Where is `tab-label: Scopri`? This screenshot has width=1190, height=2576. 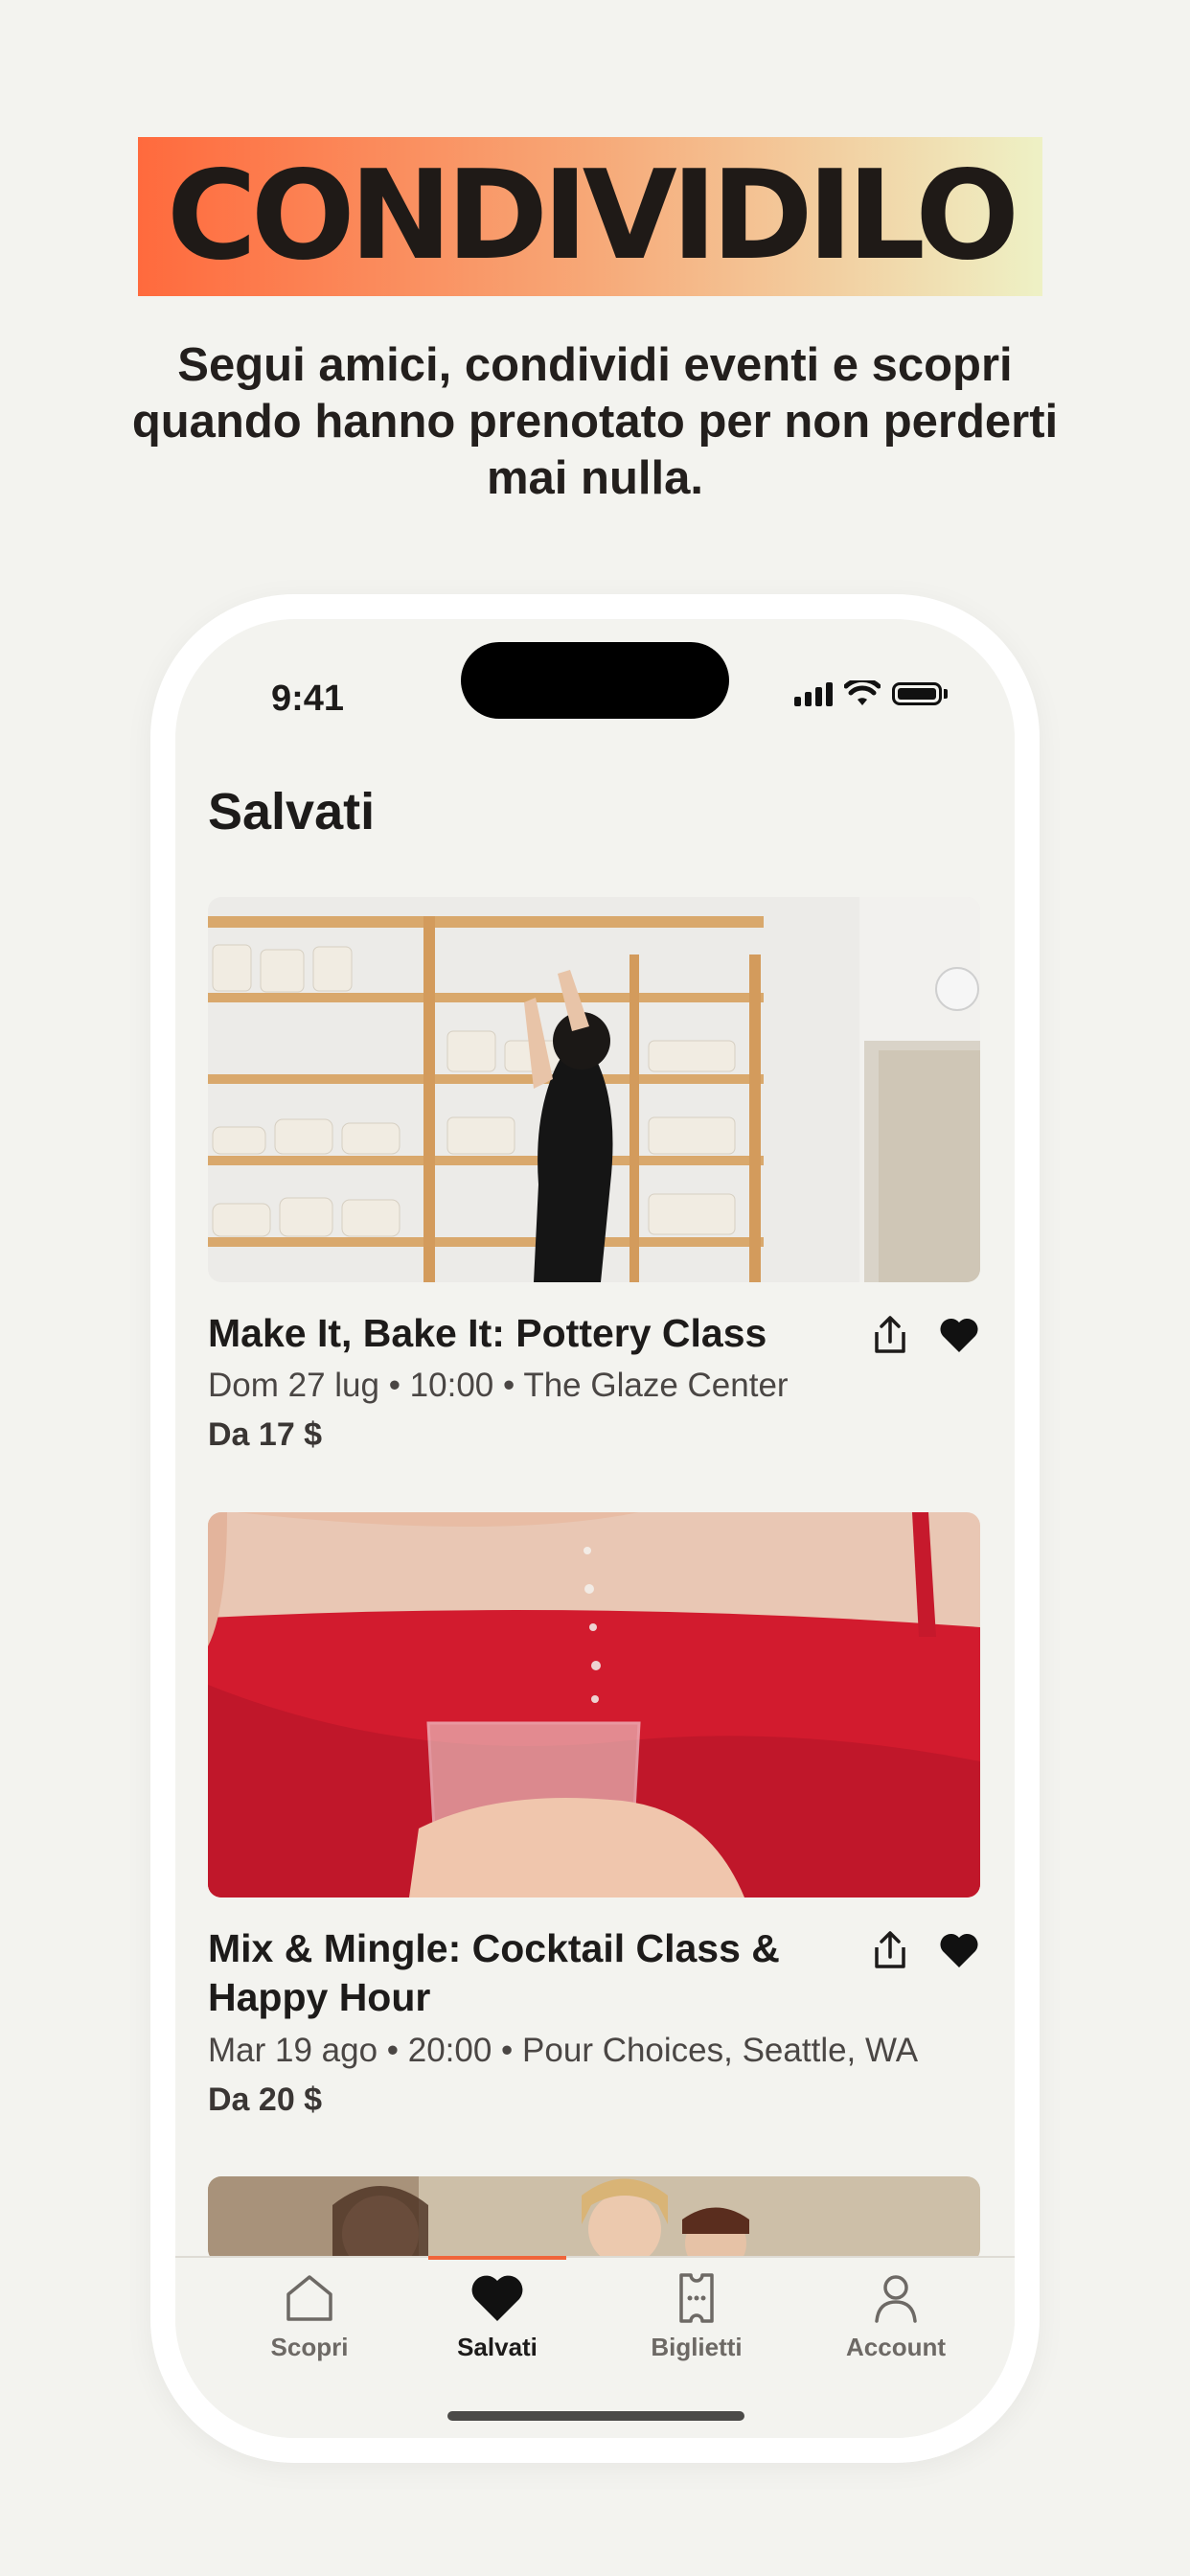
tab-label: Scopri is located at coordinates (310, 2347).